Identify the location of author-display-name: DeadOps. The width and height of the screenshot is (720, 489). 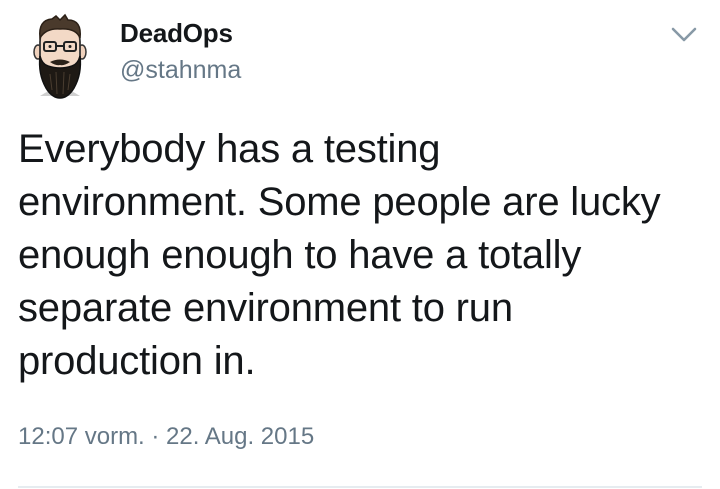
(176, 33).